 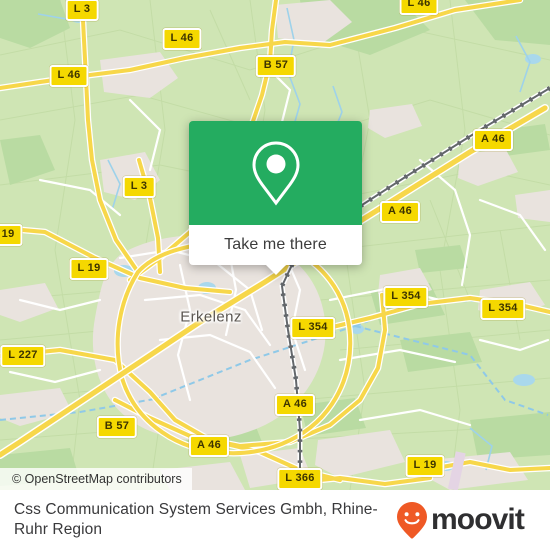 I want to click on popup-tail, so click(x=275, y=269).